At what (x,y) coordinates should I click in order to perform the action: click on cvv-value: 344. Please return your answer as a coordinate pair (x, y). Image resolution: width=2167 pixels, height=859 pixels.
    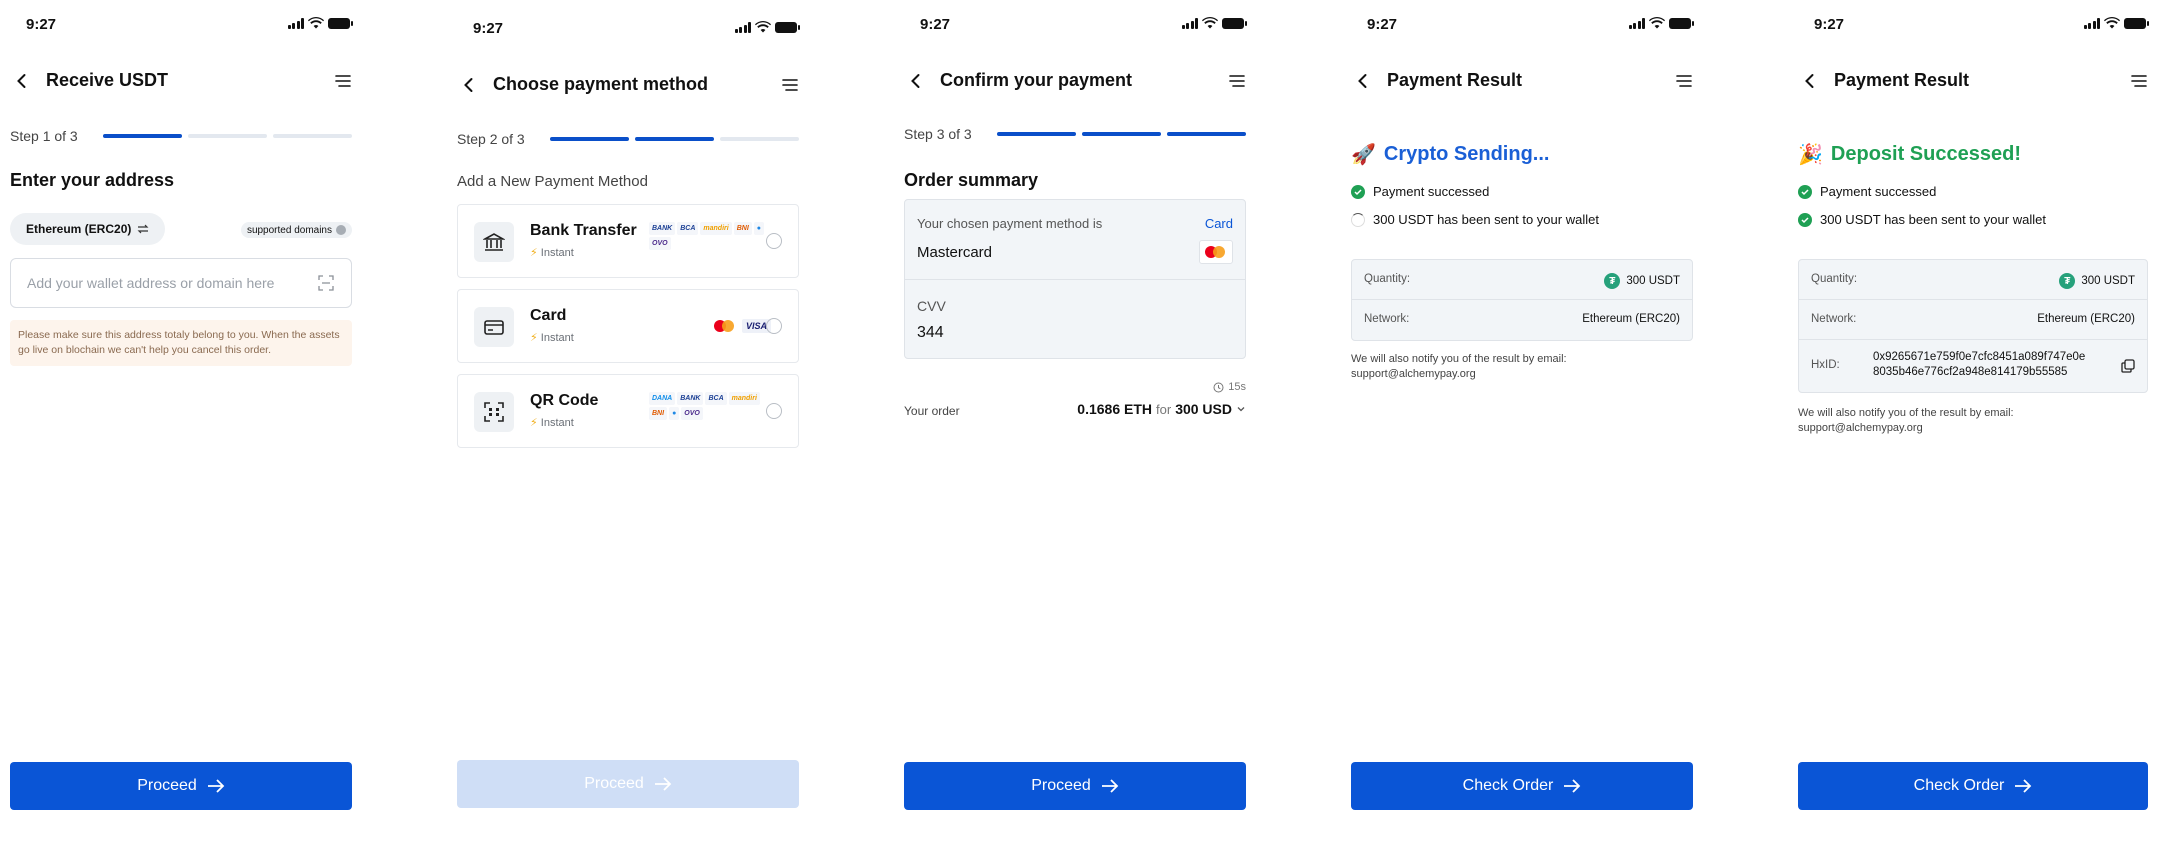
    Looking at the image, I should click on (930, 333).